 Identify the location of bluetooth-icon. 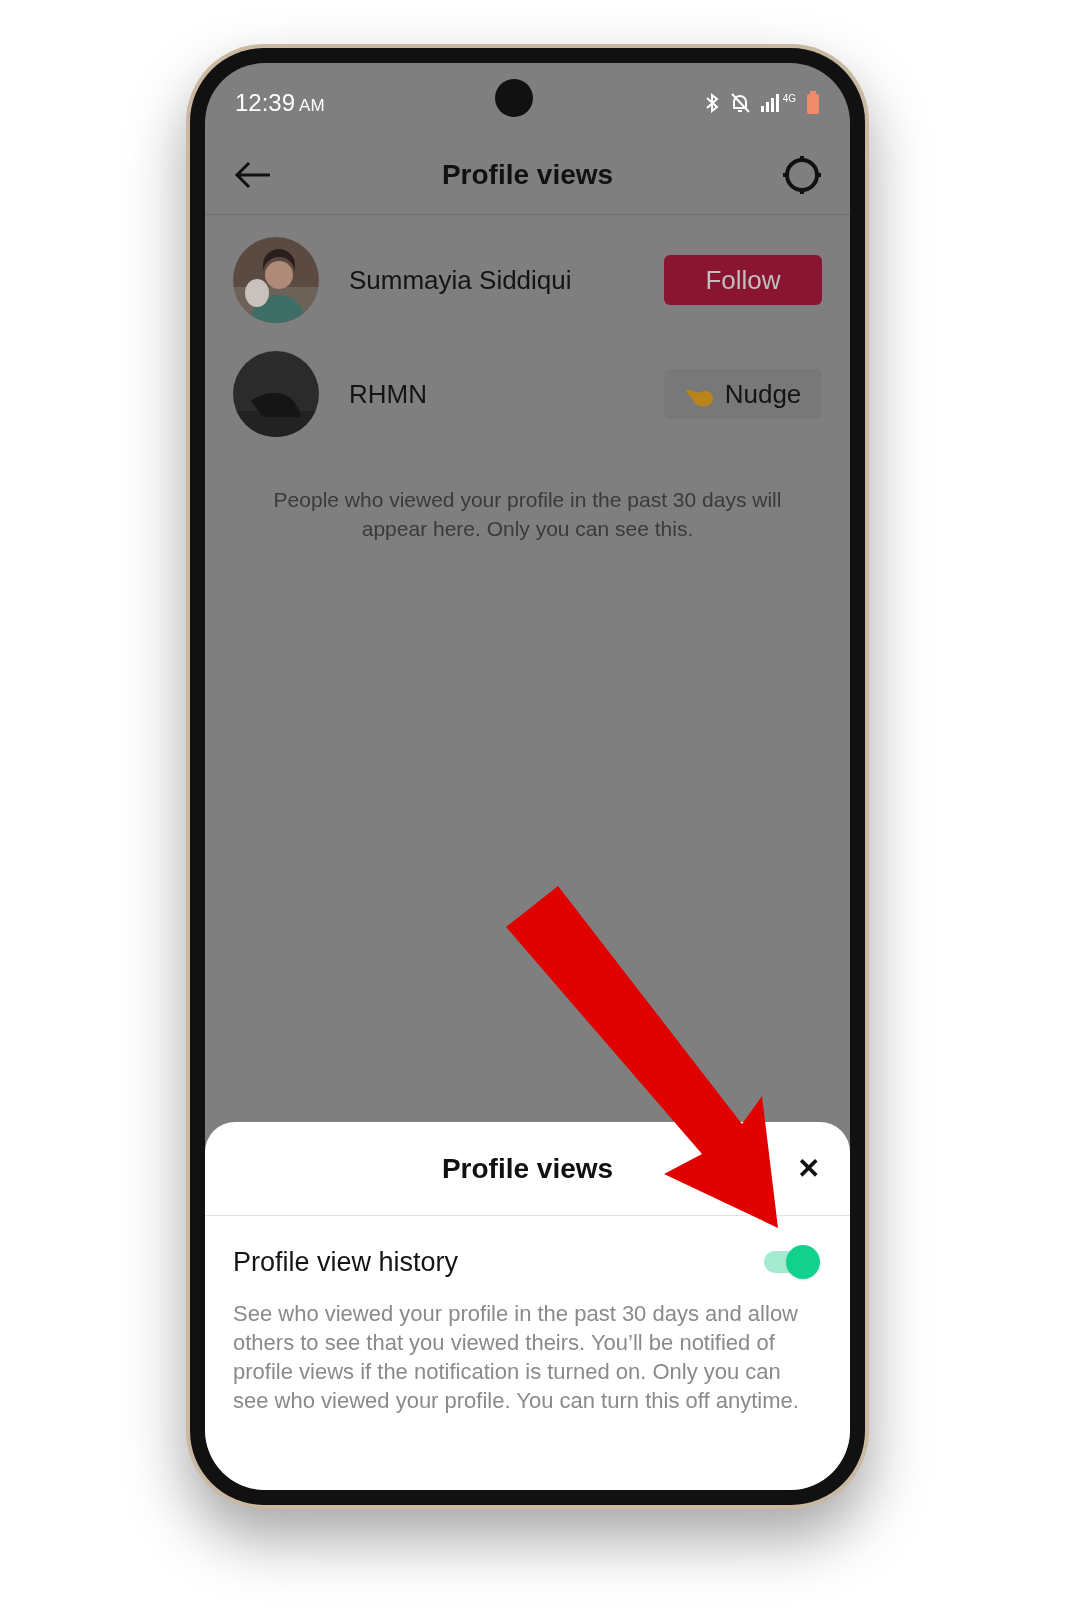
(711, 103).